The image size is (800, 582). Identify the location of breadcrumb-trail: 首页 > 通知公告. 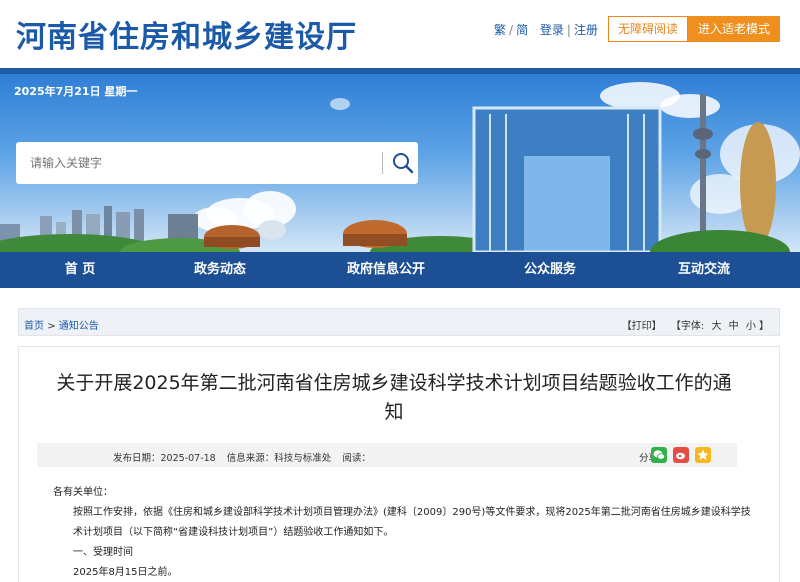
(61, 324).